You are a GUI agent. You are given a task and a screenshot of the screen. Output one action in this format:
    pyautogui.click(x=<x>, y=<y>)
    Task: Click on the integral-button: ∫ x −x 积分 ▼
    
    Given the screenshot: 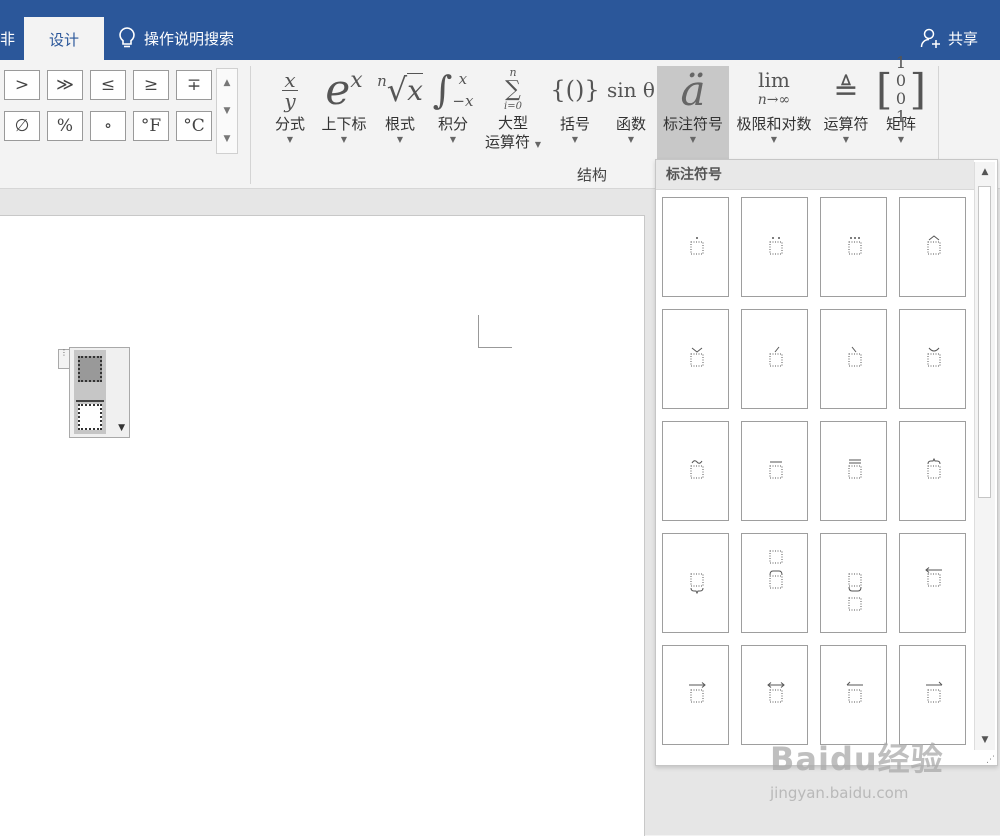 What is the action you would take?
    pyautogui.click(x=453, y=106)
    